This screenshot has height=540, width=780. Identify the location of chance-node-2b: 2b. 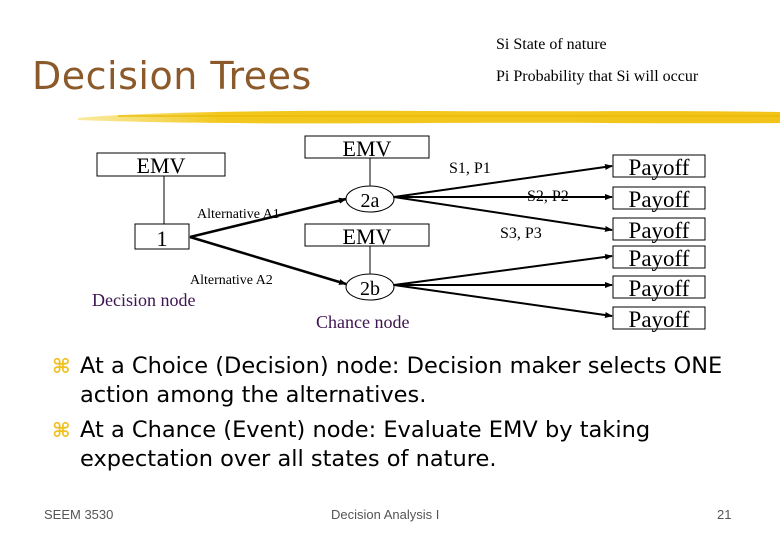
(370, 287).